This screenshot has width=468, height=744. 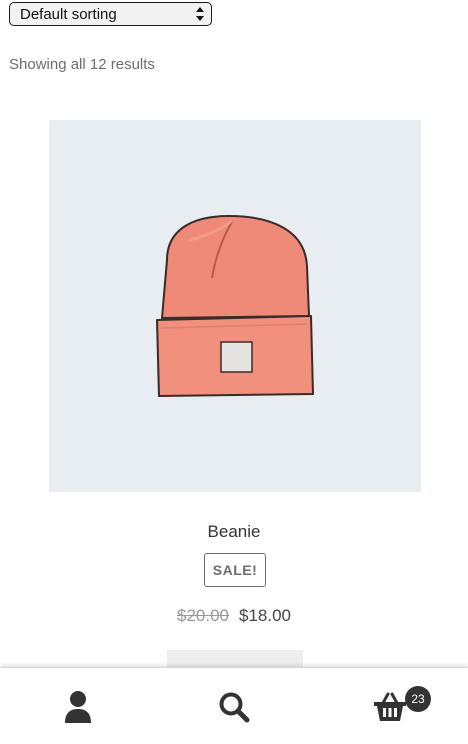 I want to click on product-price: $20.00 $18.00, so click(x=234, y=616).